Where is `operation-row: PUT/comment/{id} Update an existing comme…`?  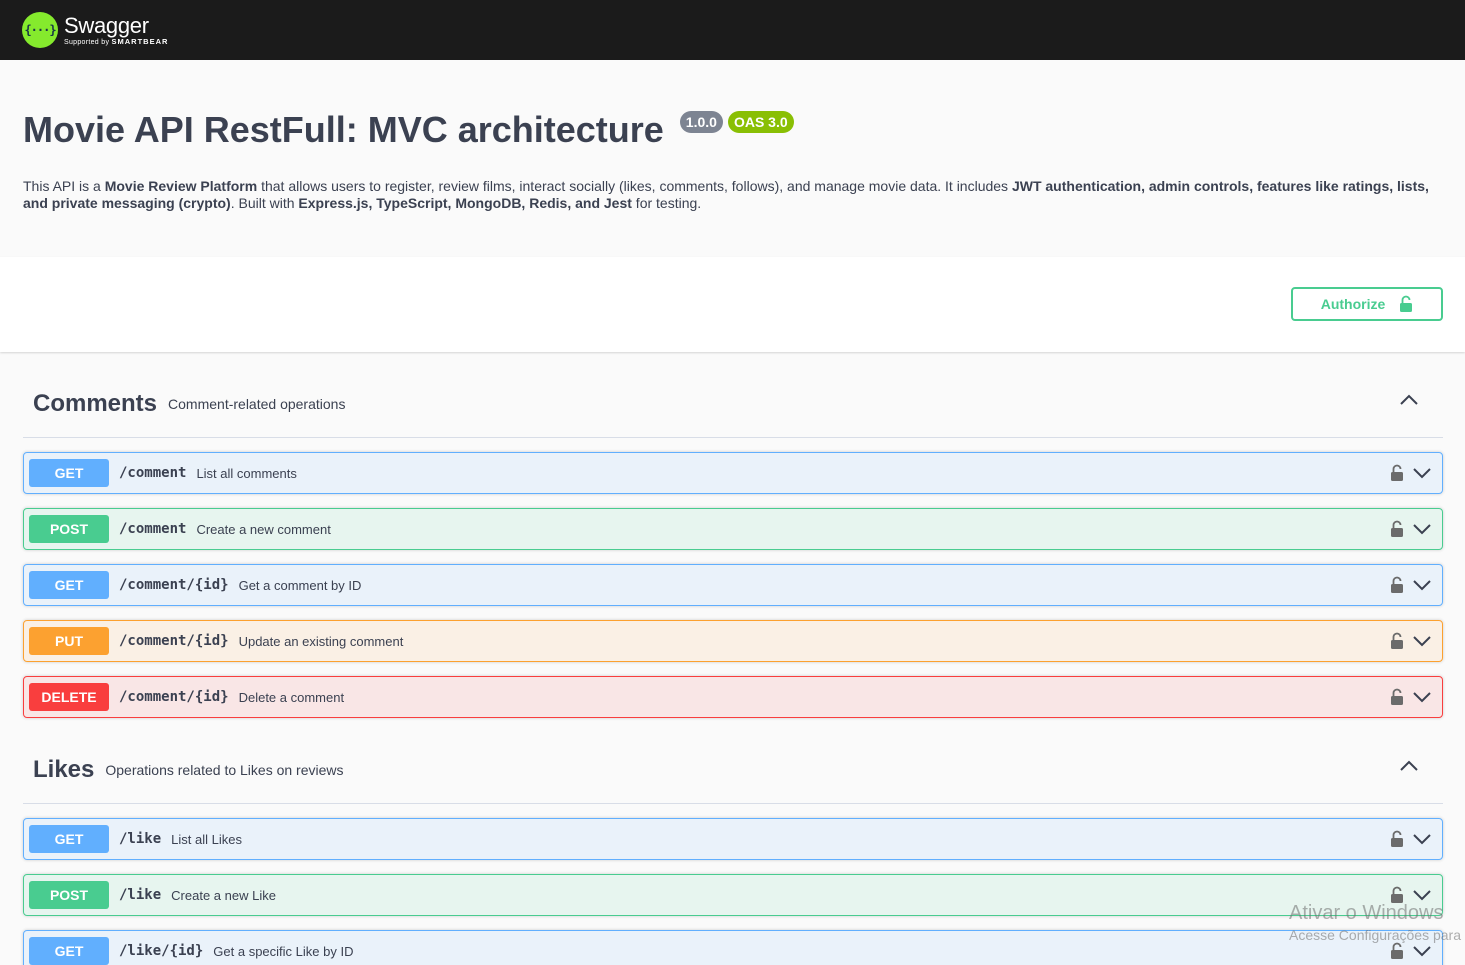
operation-row: PUT/comment/{id} Update an existing comme… is located at coordinates (733, 641).